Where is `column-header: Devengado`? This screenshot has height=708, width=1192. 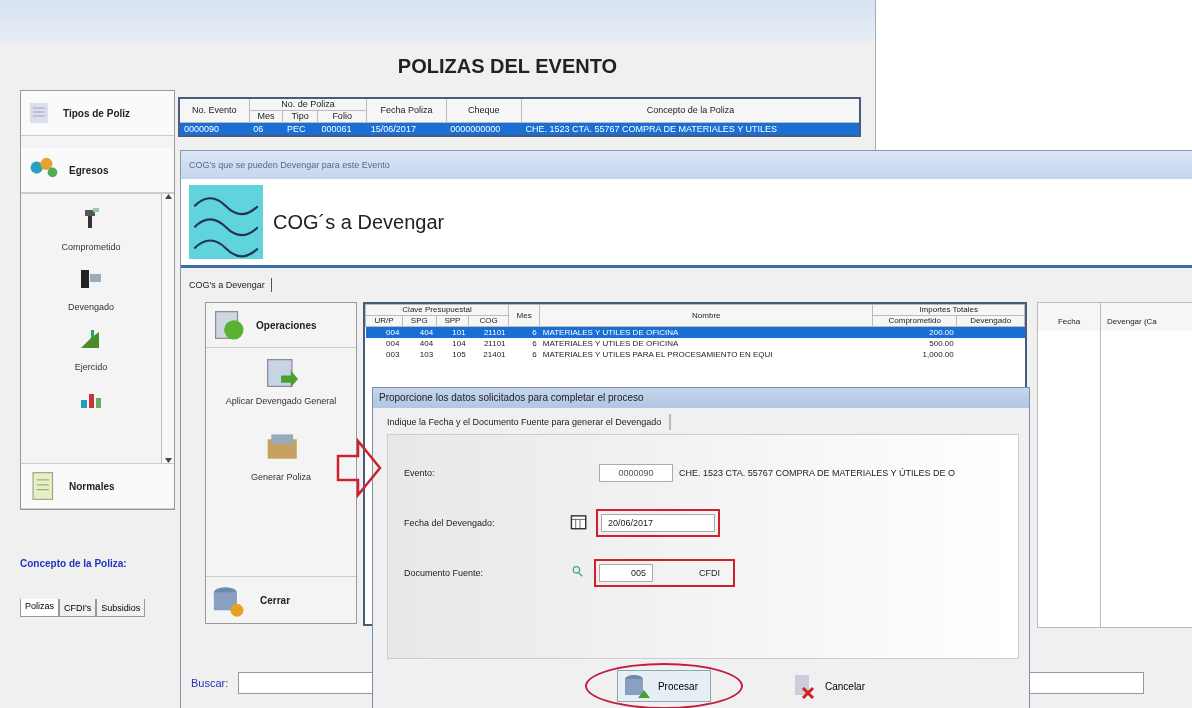 column-header: Devengado is located at coordinates (990, 321).